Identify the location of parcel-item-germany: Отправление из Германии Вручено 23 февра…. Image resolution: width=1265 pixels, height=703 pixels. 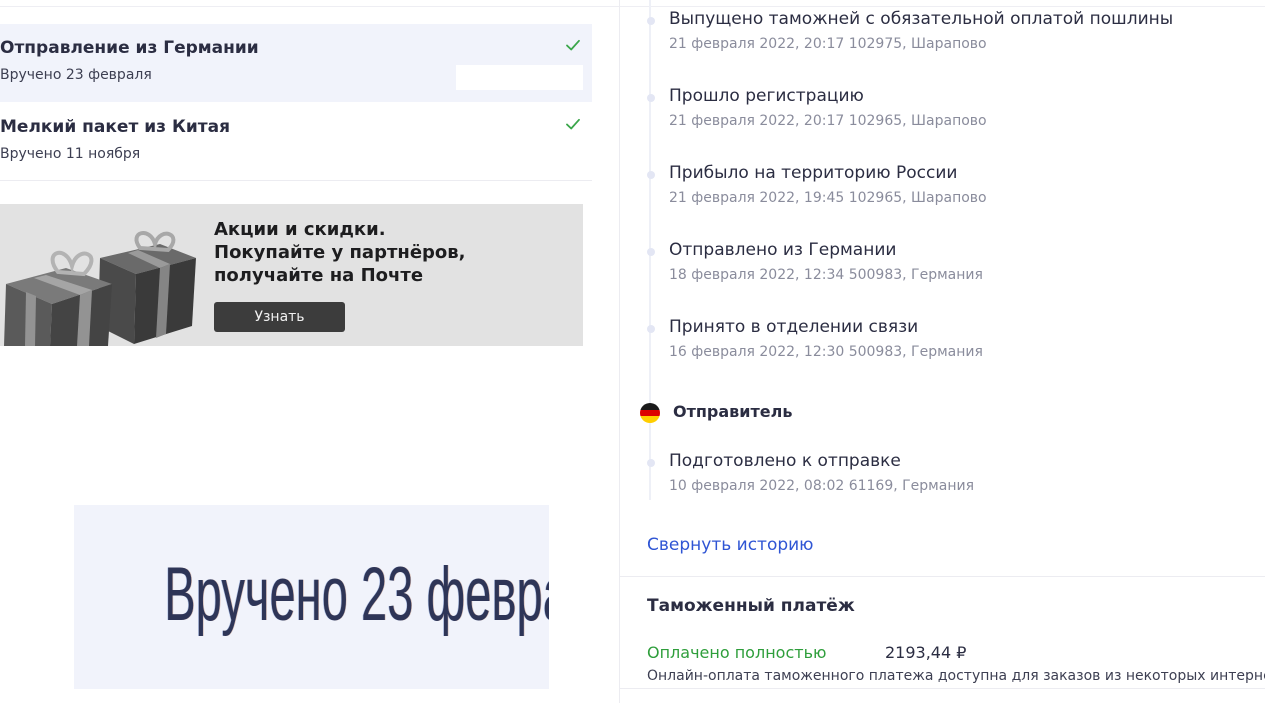
(296, 63).